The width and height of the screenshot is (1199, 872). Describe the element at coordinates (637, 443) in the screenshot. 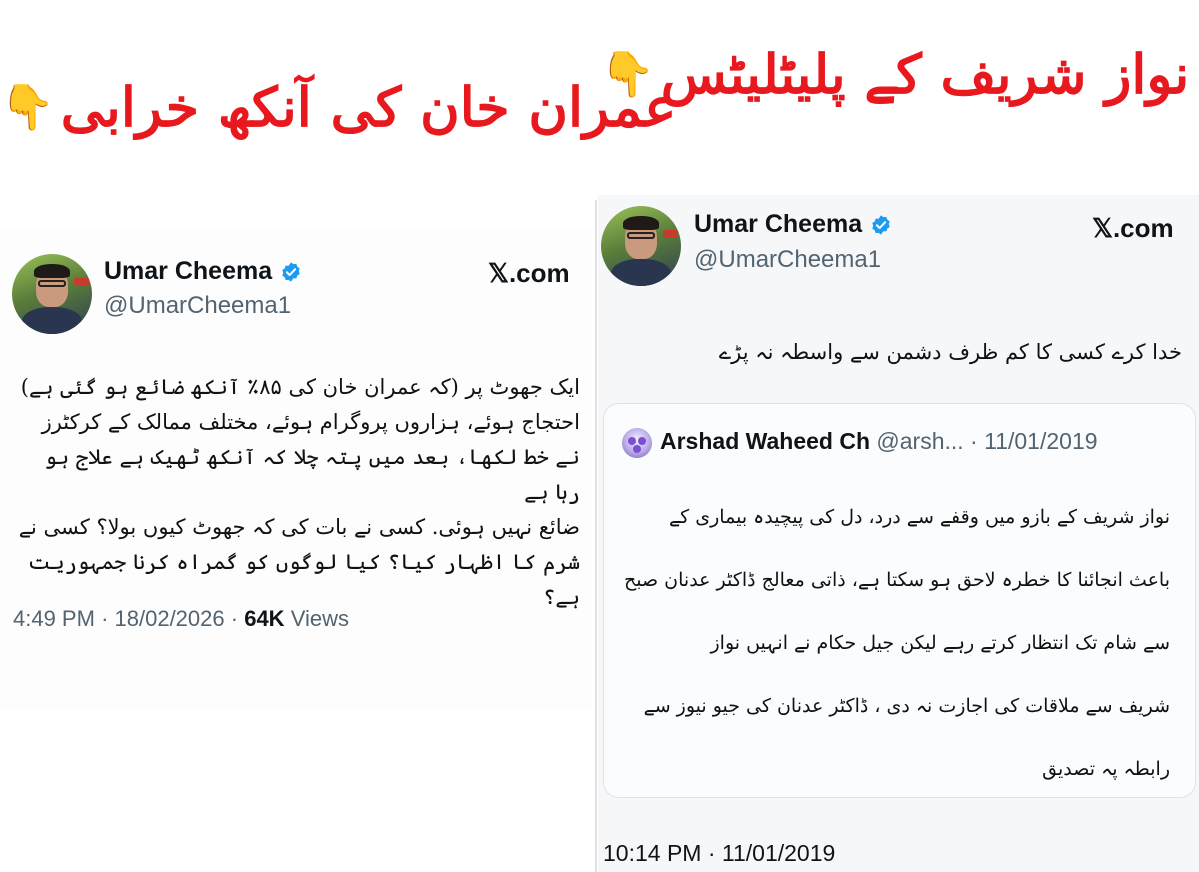

I see `quoted-avatar` at that location.